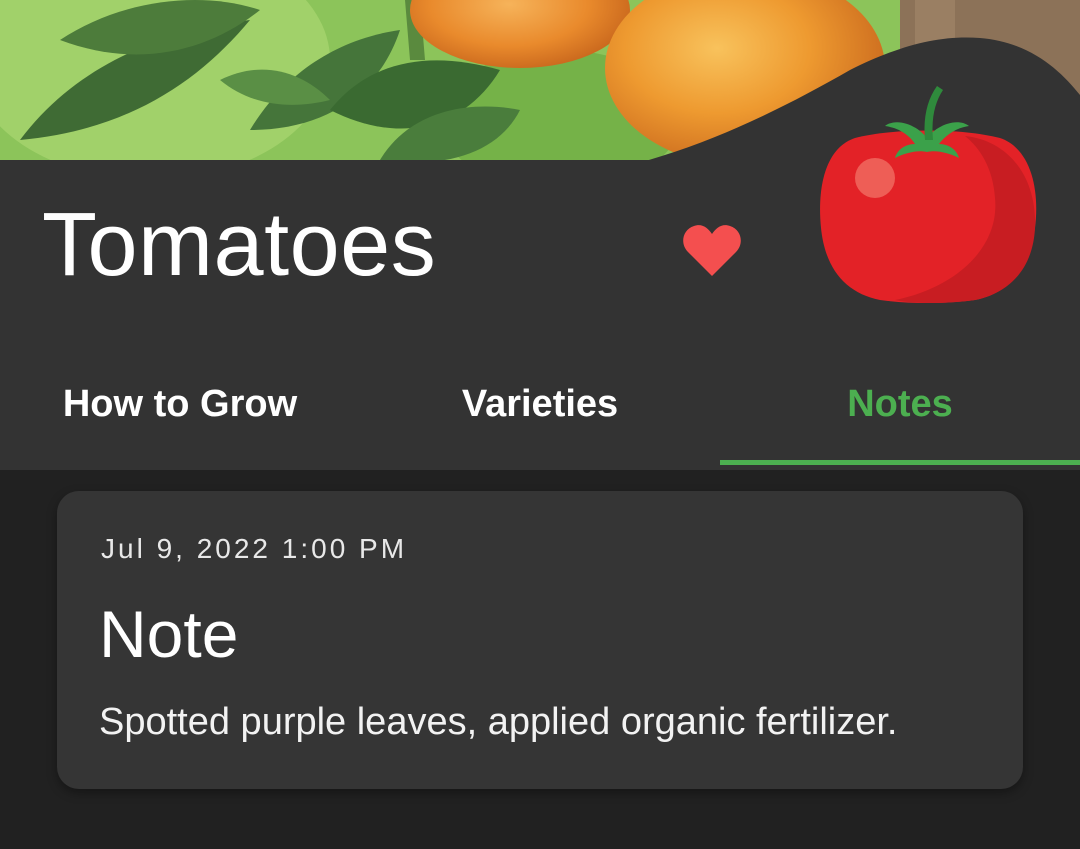 This screenshot has width=1080, height=849. What do you see at coordinates (239, 245) in the screenshot?
I see `page-title: Tomatoes` at bounding box center [239, 245].